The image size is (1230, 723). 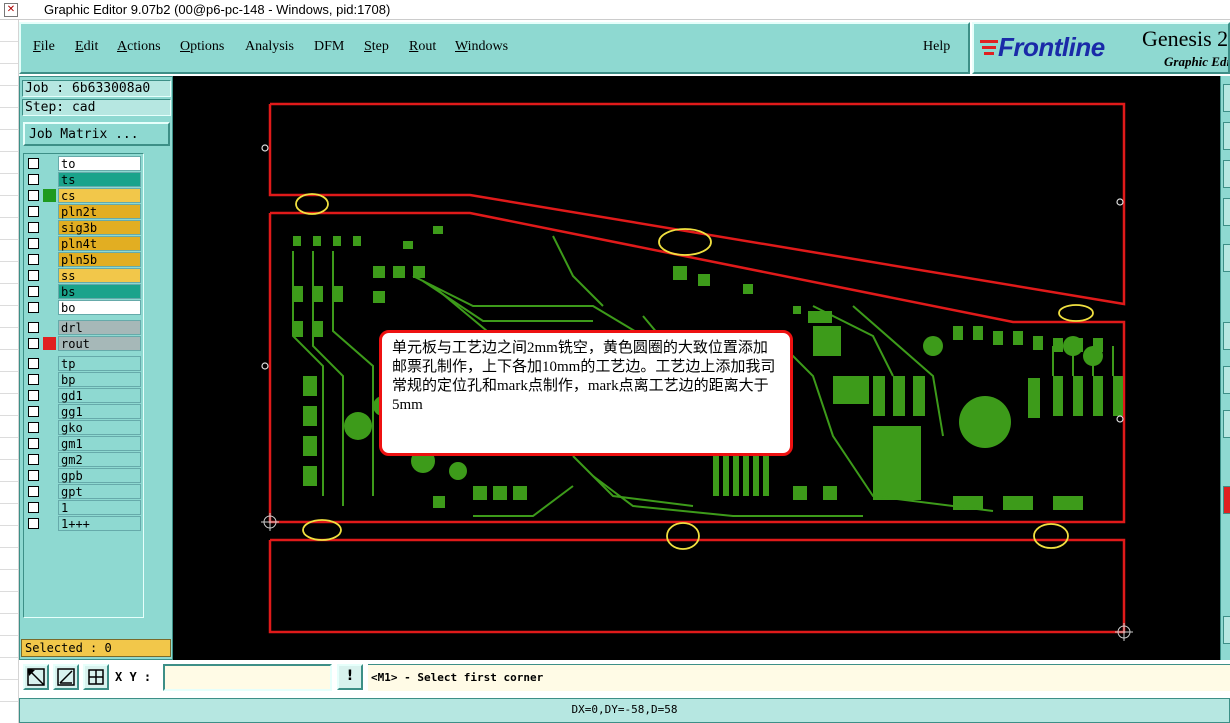 I want to click on layer-row: gko, so click(x=84, y=427).